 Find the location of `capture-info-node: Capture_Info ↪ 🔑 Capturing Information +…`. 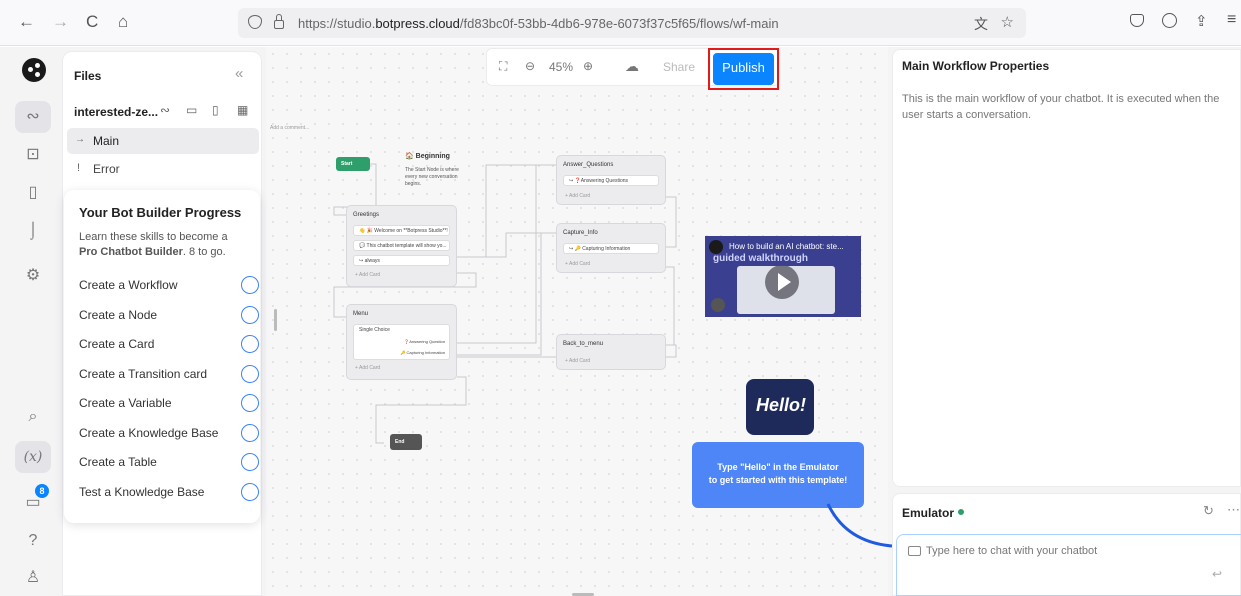

capture-info-node: Capture_Info ↪ 🔑 Capturing Information +… is located at coordinates (611, 248).